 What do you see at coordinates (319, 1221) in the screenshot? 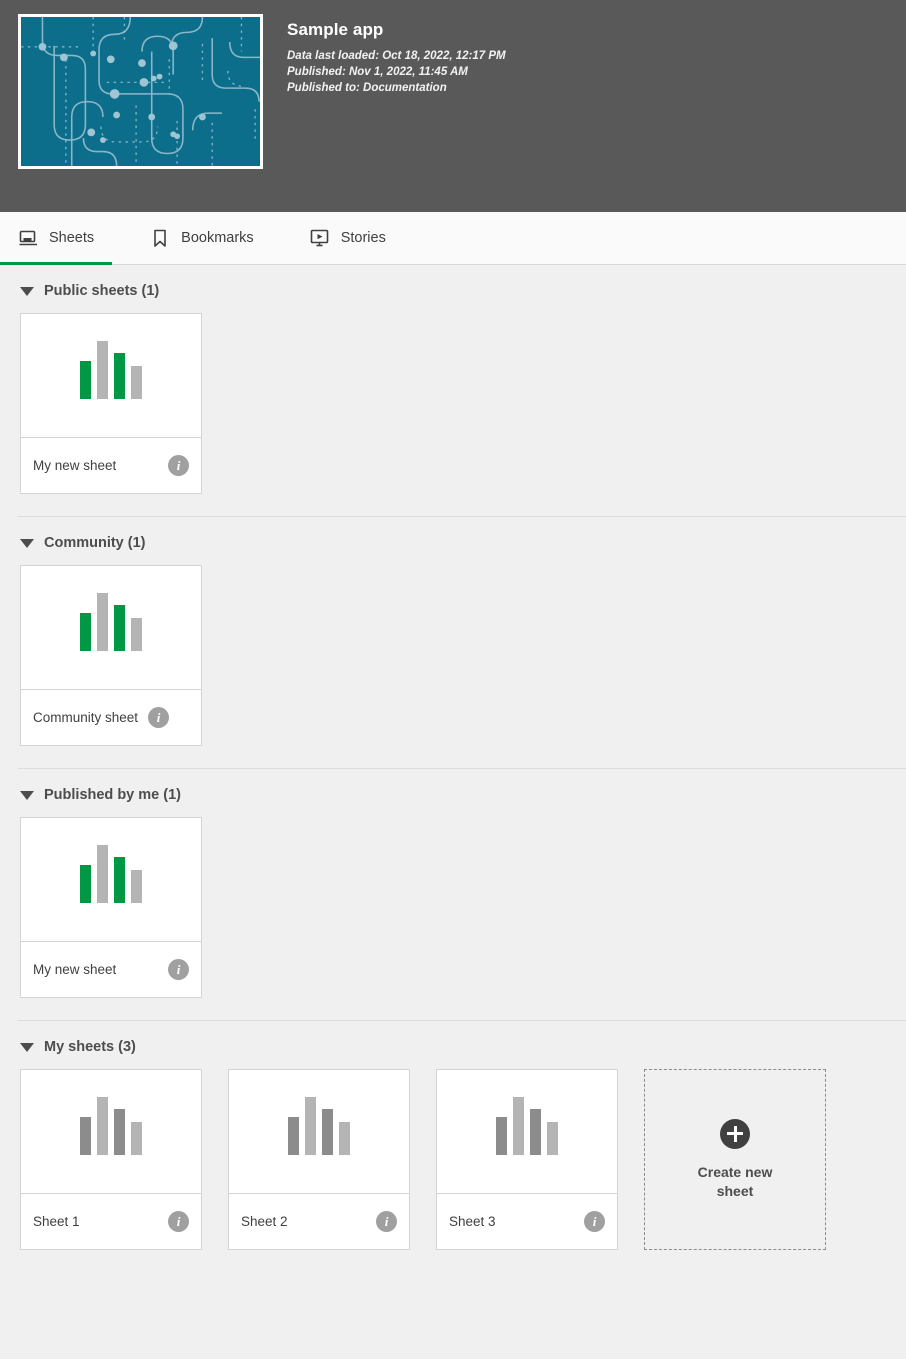
I see `sheet-card-footer: Sheet 2 i` at bounding box center [319, 1221].